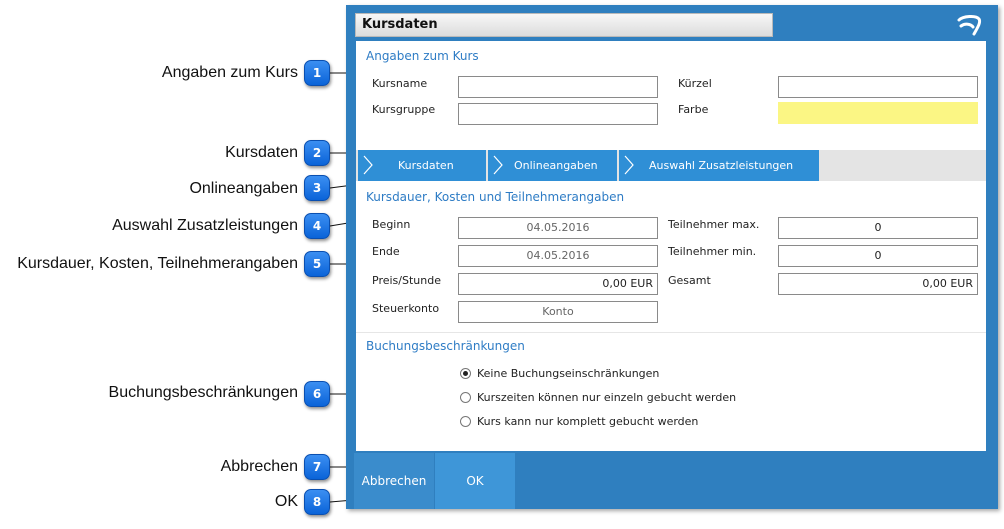  Describe the element at coordinates (558, 228) in the screenshot. I see `beginn-date-field: 04.05.2016` at that location.